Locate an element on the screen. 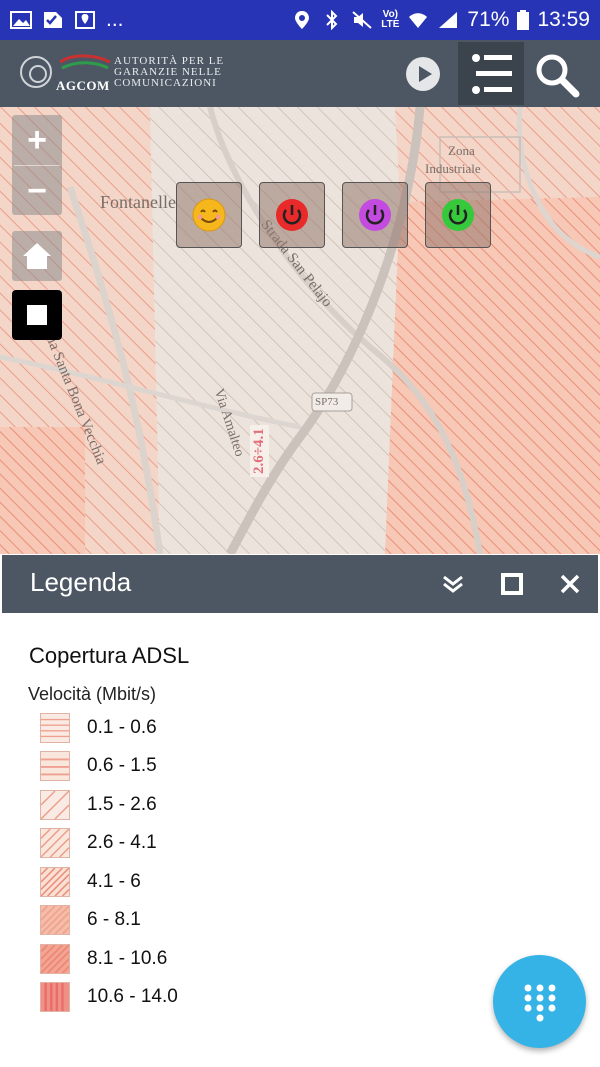  smiley-icon is located at coordinates (209, 215).